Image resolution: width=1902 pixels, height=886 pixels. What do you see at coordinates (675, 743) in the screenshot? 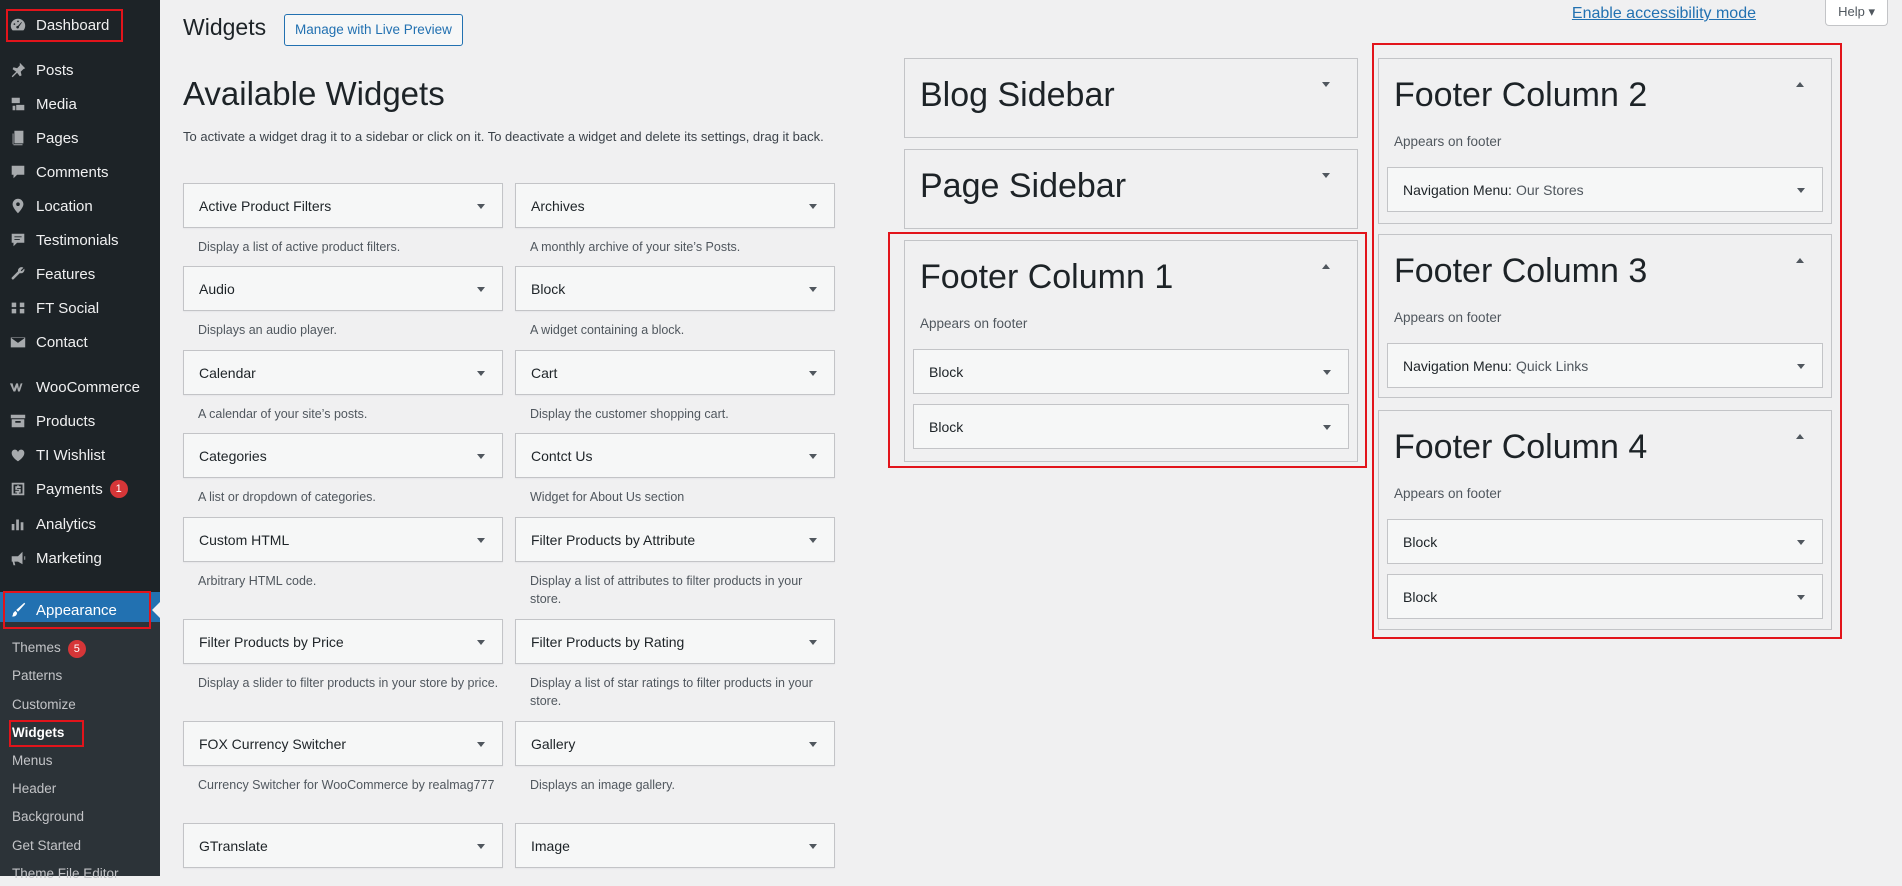
I see `widget-item: Gallery` at bounding box center [675, 743].